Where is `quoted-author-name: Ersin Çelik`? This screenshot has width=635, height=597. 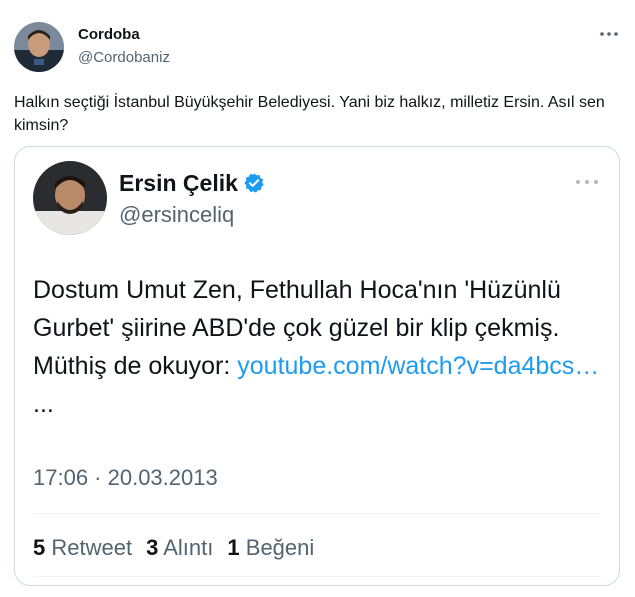
quoted-author-name: Ersin Çelik is located at coordinates (178, 183).